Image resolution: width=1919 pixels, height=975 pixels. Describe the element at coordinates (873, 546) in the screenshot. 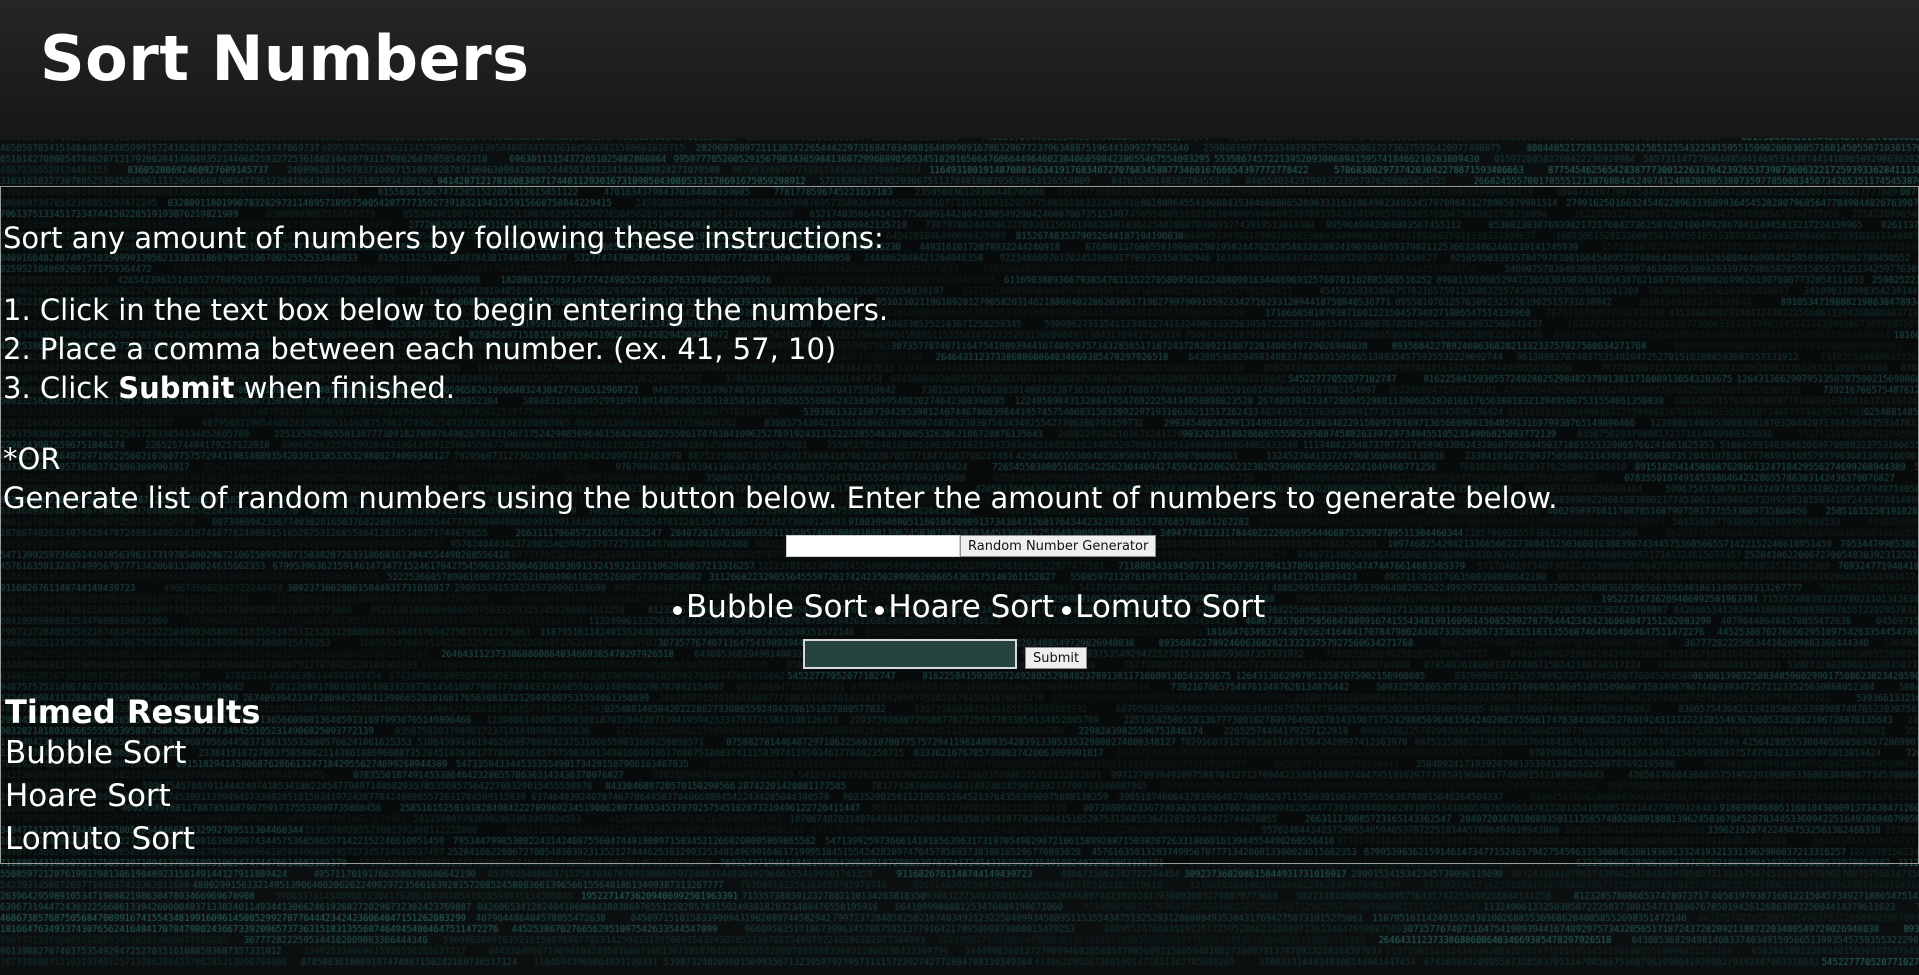

I see `generate-count-input` at that location.